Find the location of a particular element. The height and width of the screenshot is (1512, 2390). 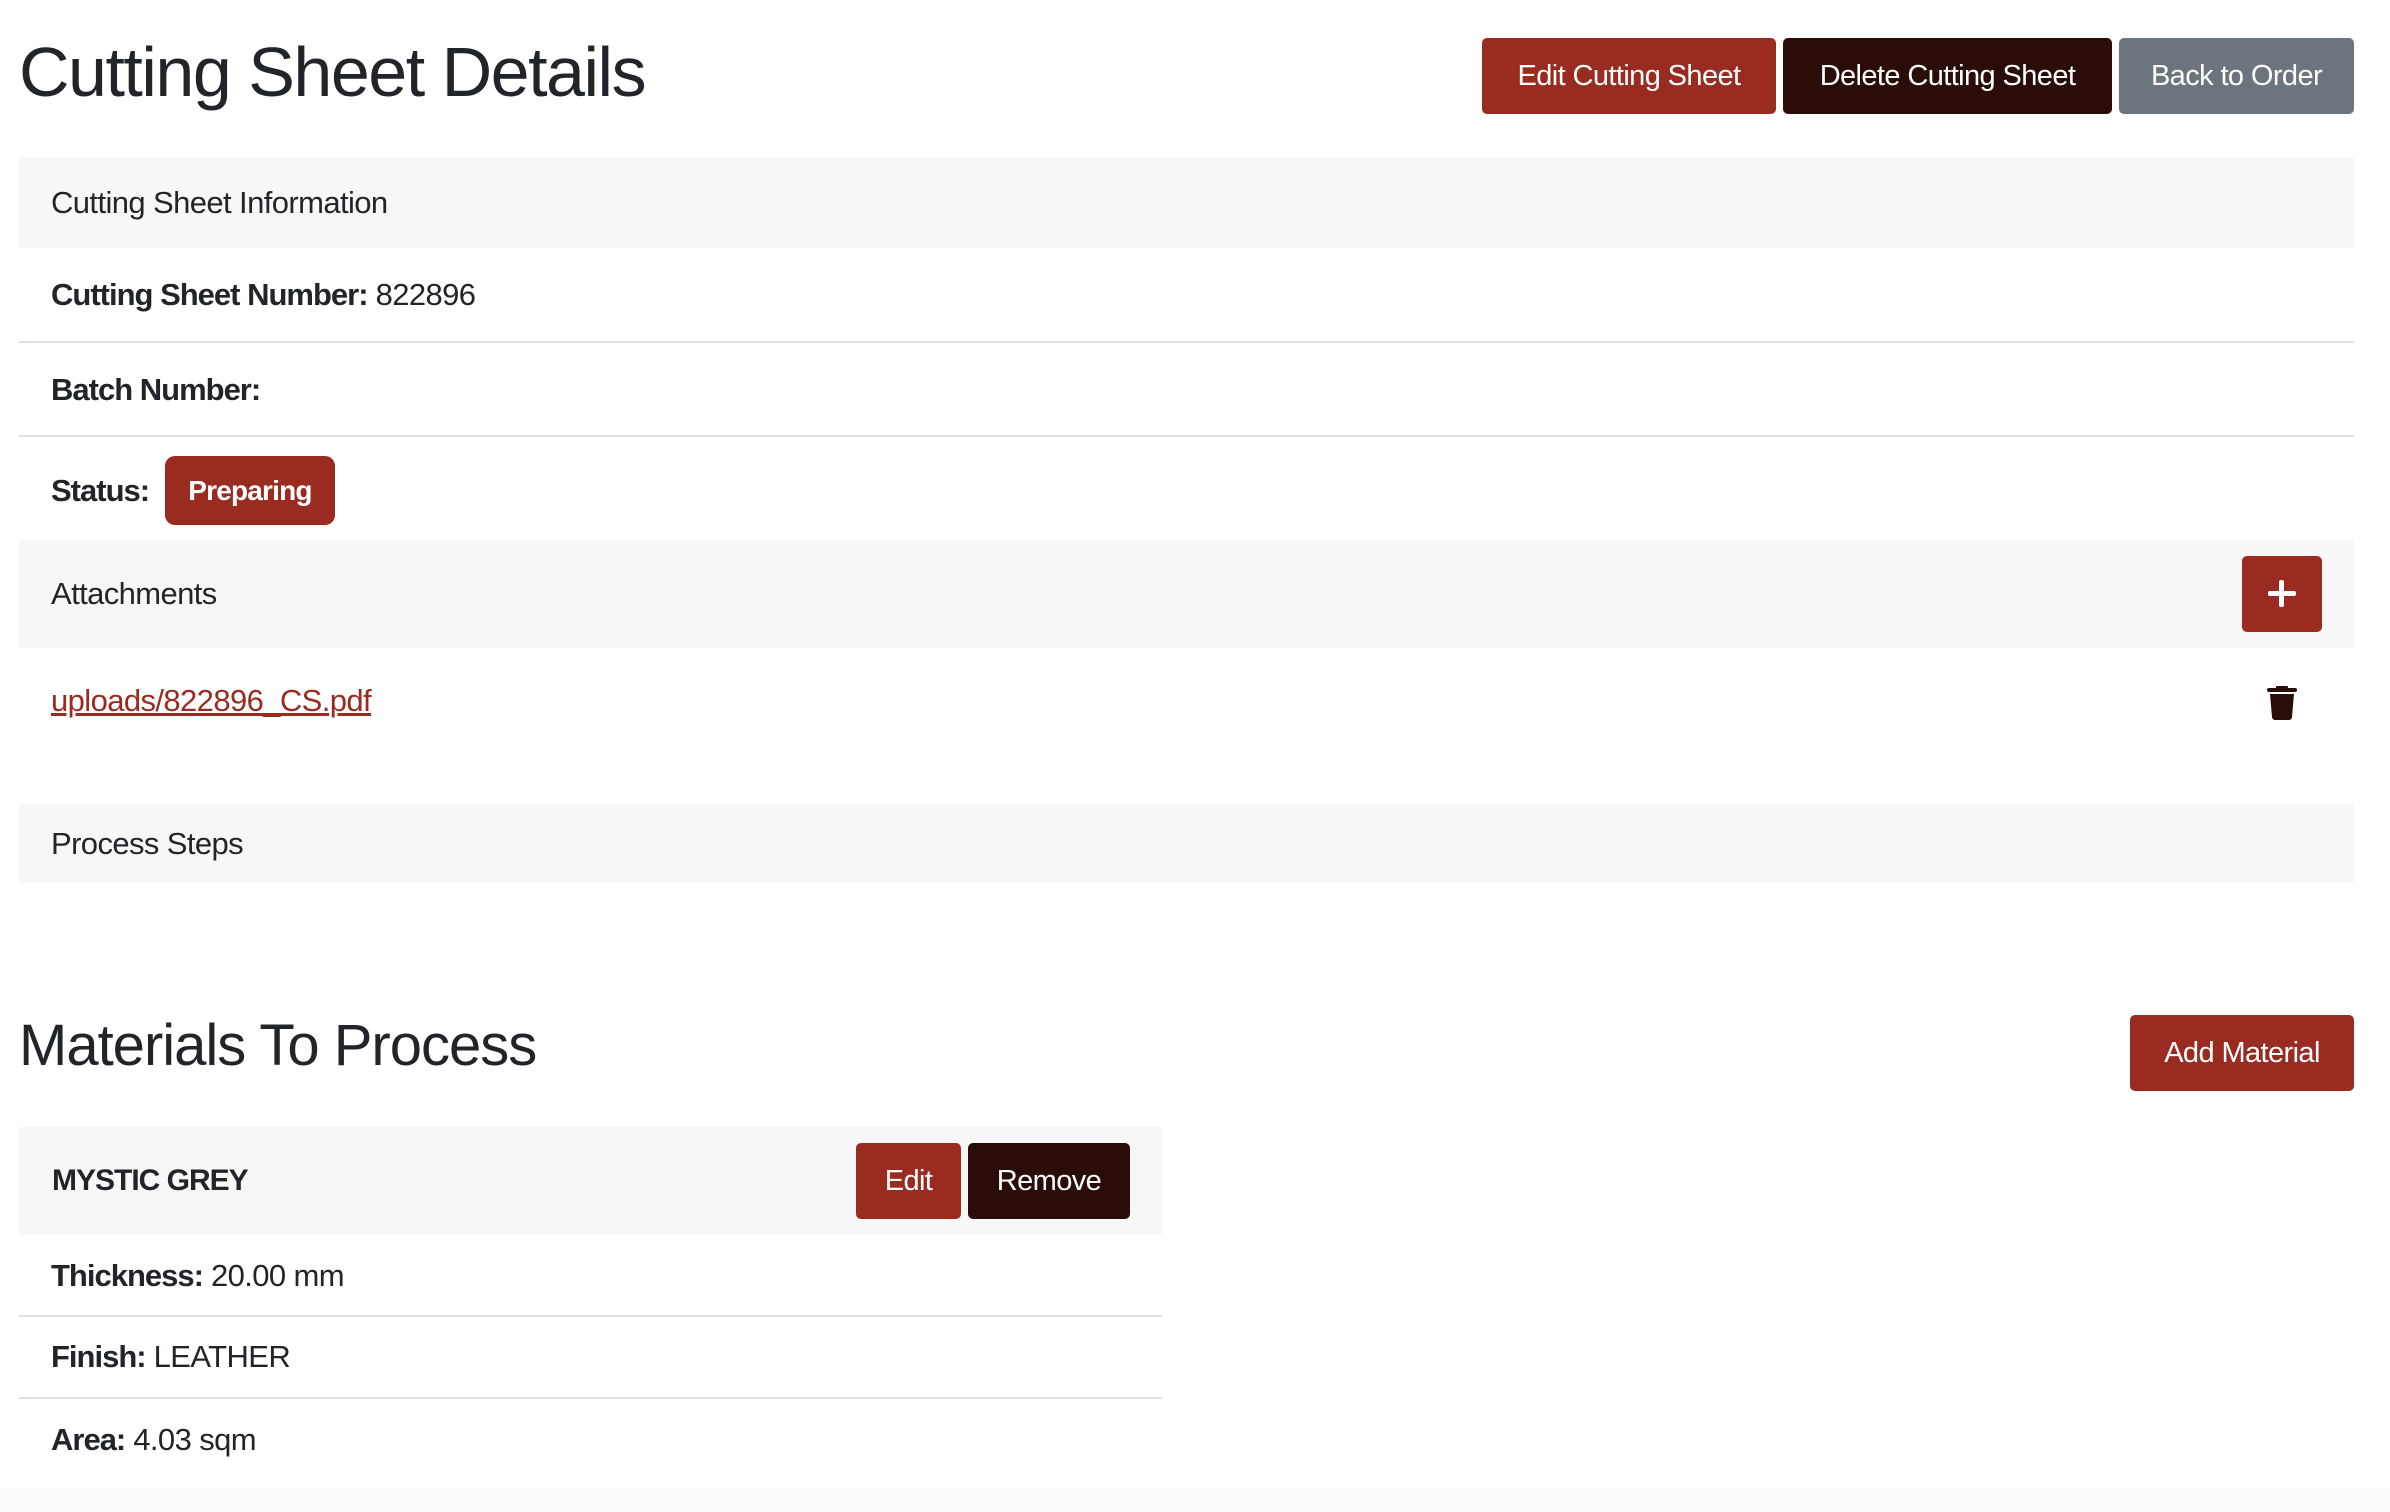

materials-section-title: Materials To Process is located at coordinates (278, 1045).